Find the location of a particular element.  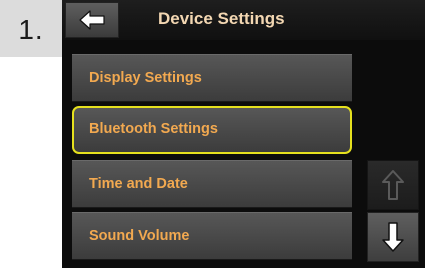

menu-item-label: Display Settings is located at coordinates (145, 78).